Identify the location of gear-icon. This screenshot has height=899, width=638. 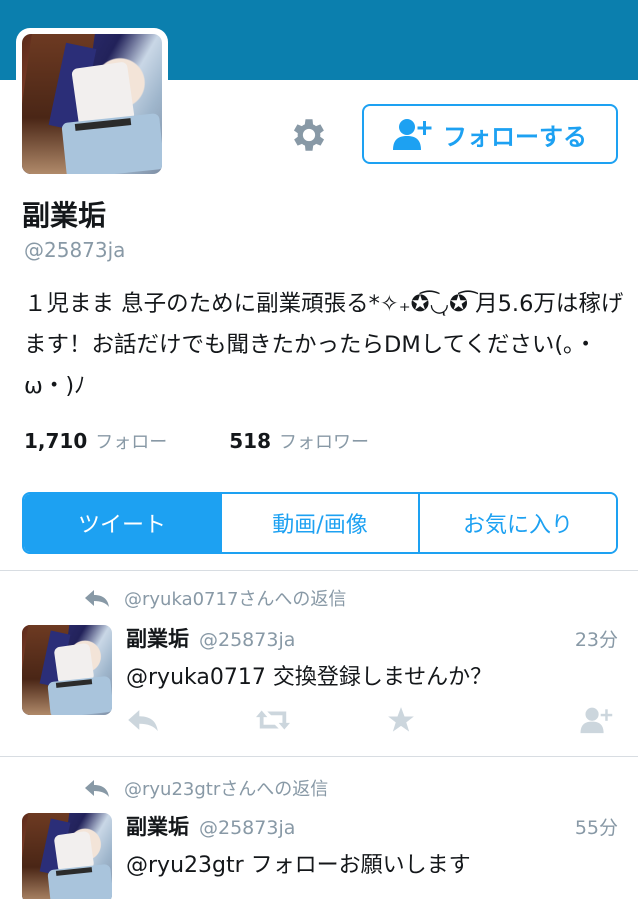
(309, 135).